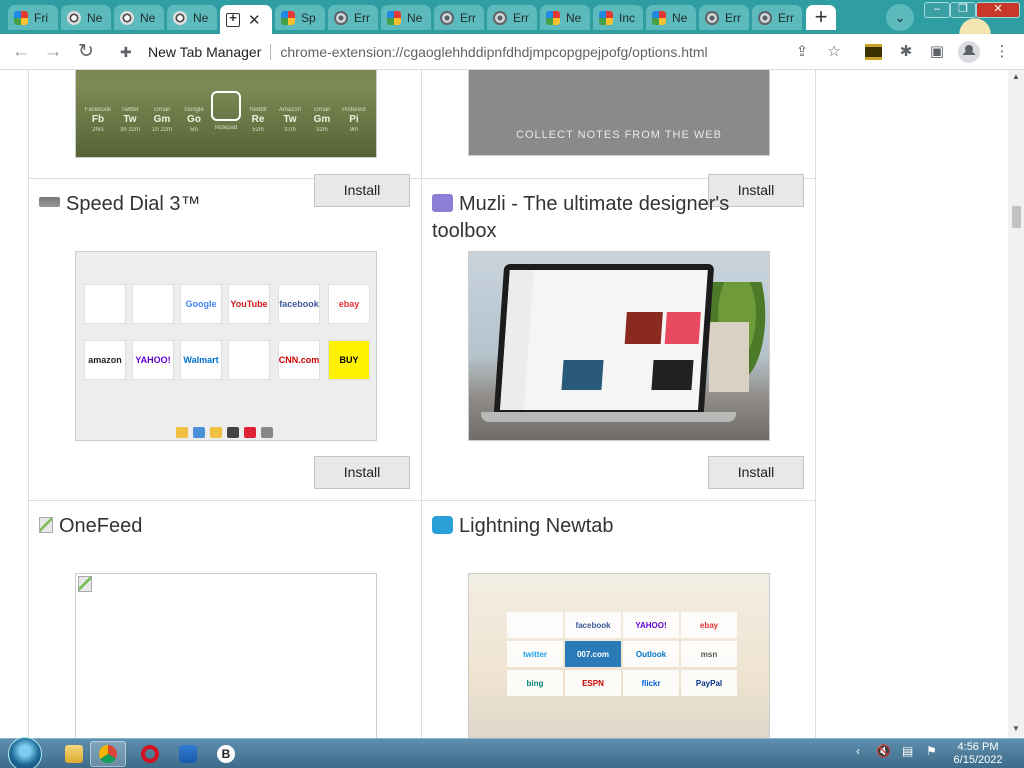 This screenshot has width=1024, height=768. What do you see at coordinates (86, 52) in the screenshot?
I see `reload-icon: ↻` at bounding box center [86, 52].